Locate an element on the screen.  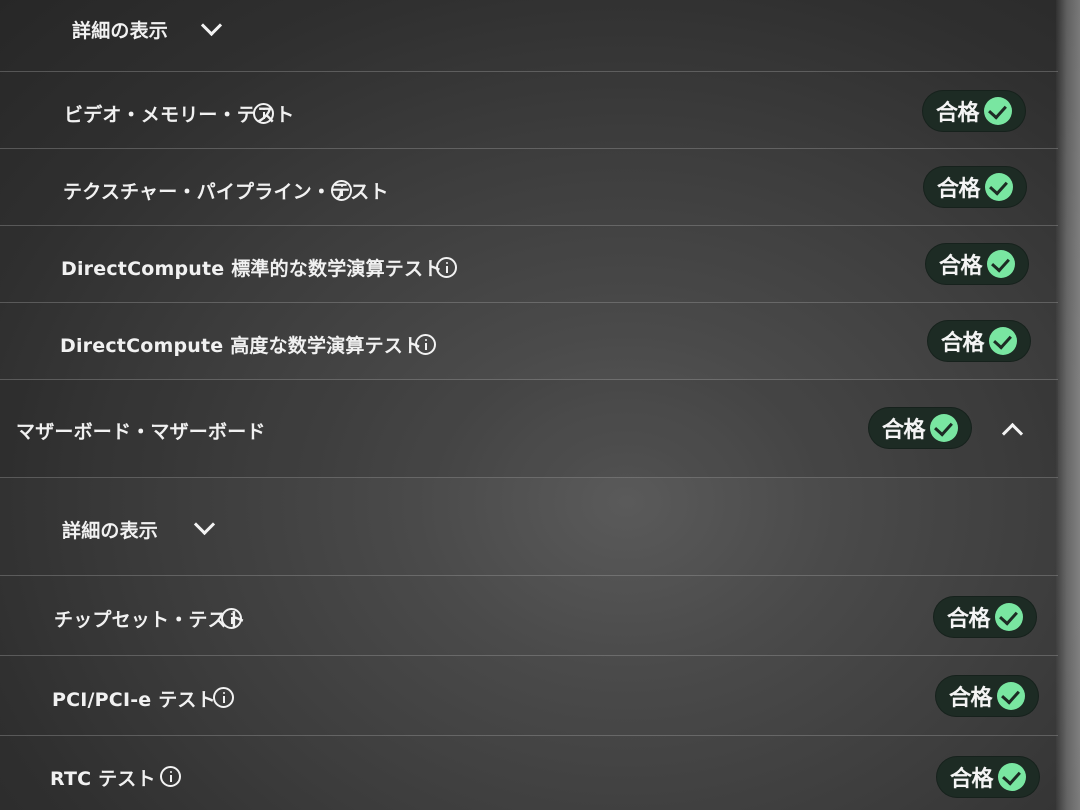
chevron-up-icon is located at coordinates (1012, 433).